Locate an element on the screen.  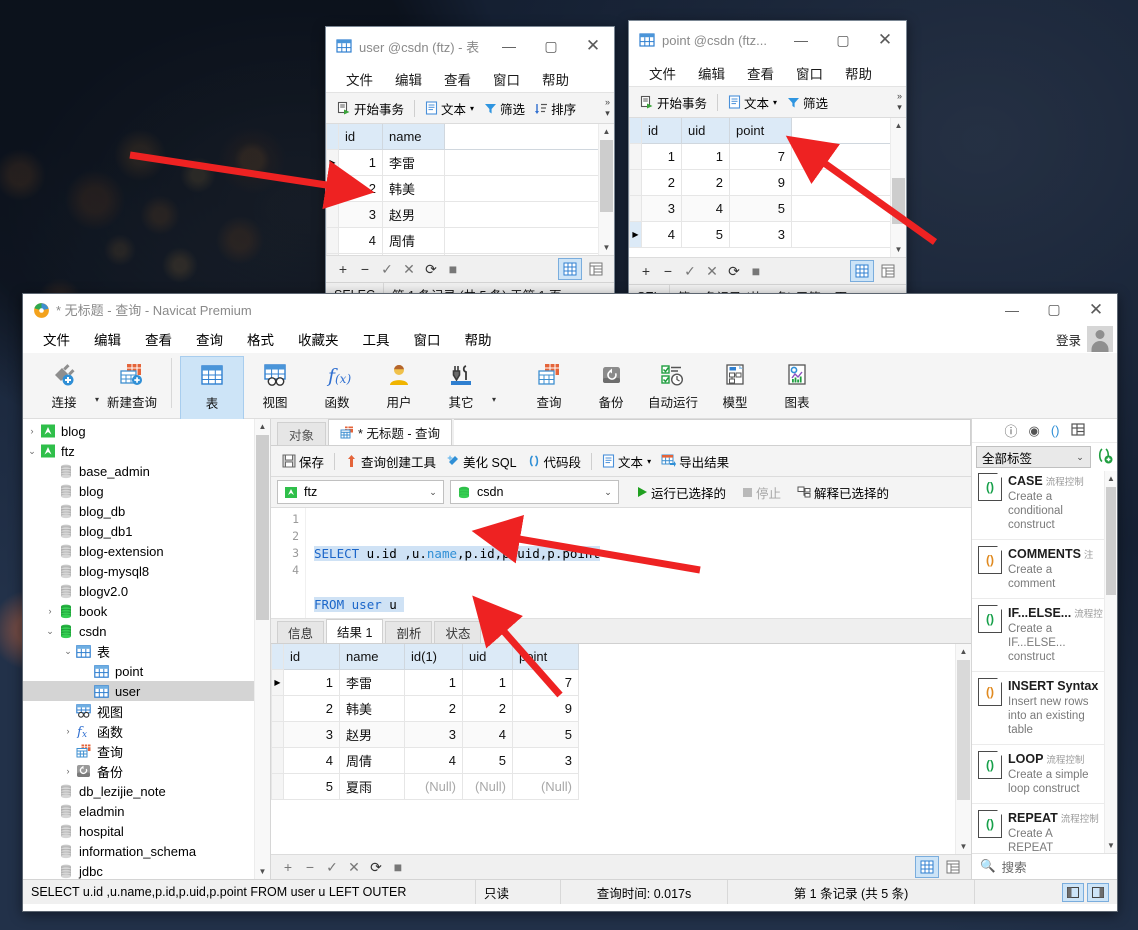
cell-uid: 4 is located at coordinates (705, 208).